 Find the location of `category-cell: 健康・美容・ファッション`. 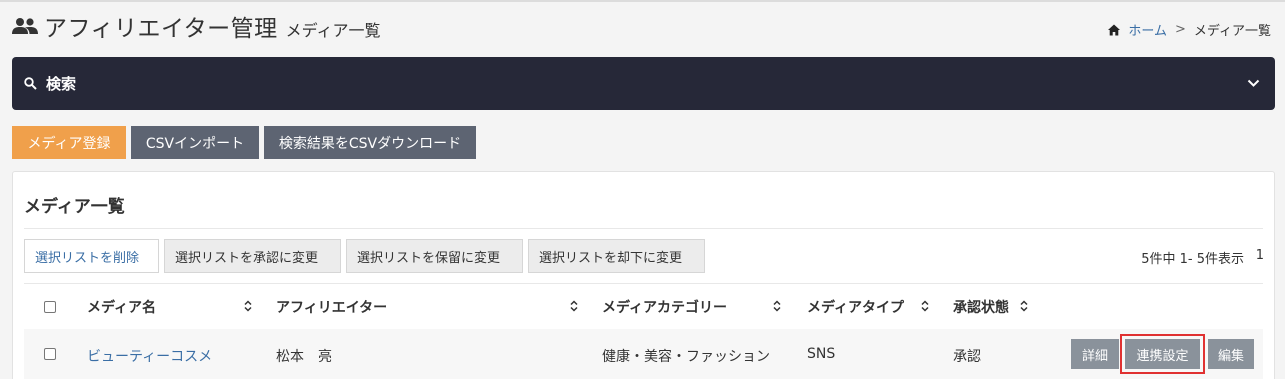

category-cell: 健康・美容・ファッション is located at coordinates (686, 357).